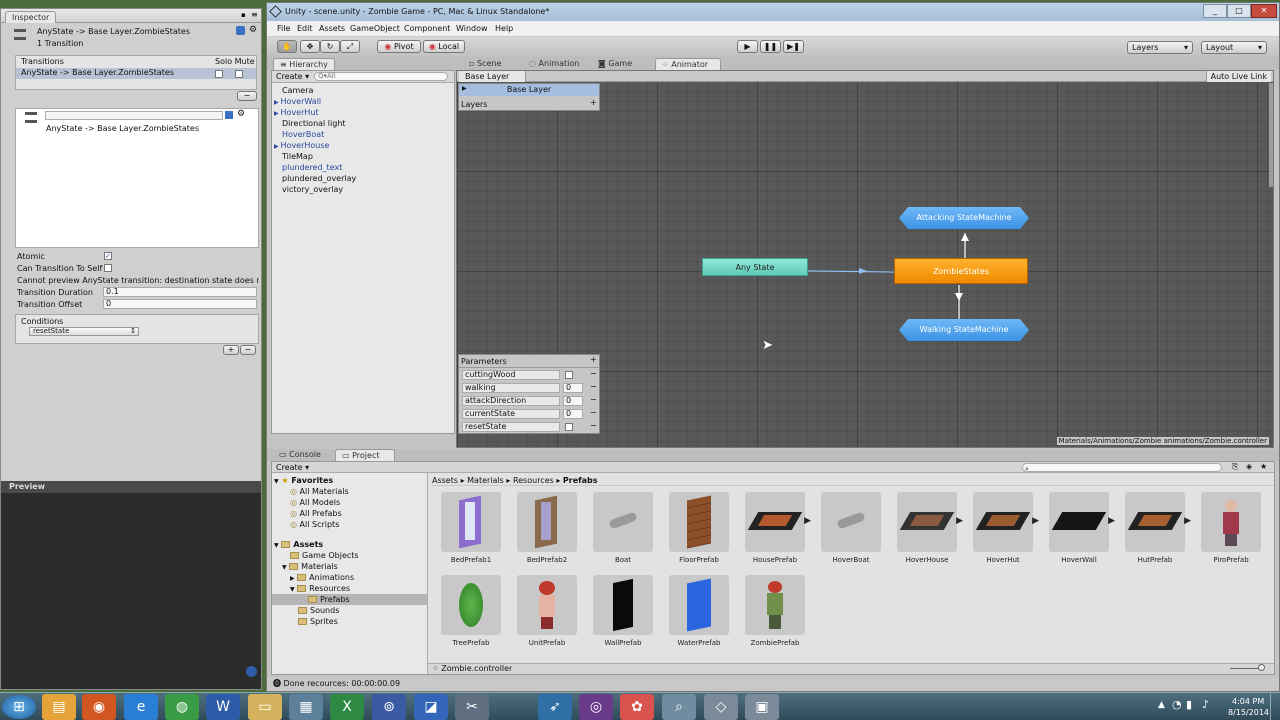 The image size is (1280, 720). What do you see at coordinates (180, 292) in the screenshot?
I see `duration-field: 0.1` at bounding box center [180, 292].